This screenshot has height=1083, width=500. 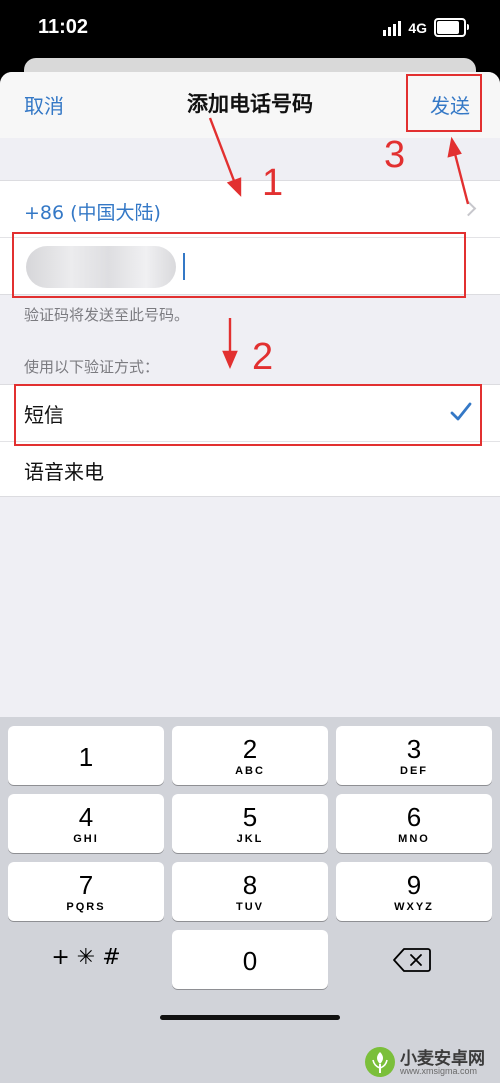 I want to click on watermark-logo-icon, so click(x=380, y=1062).